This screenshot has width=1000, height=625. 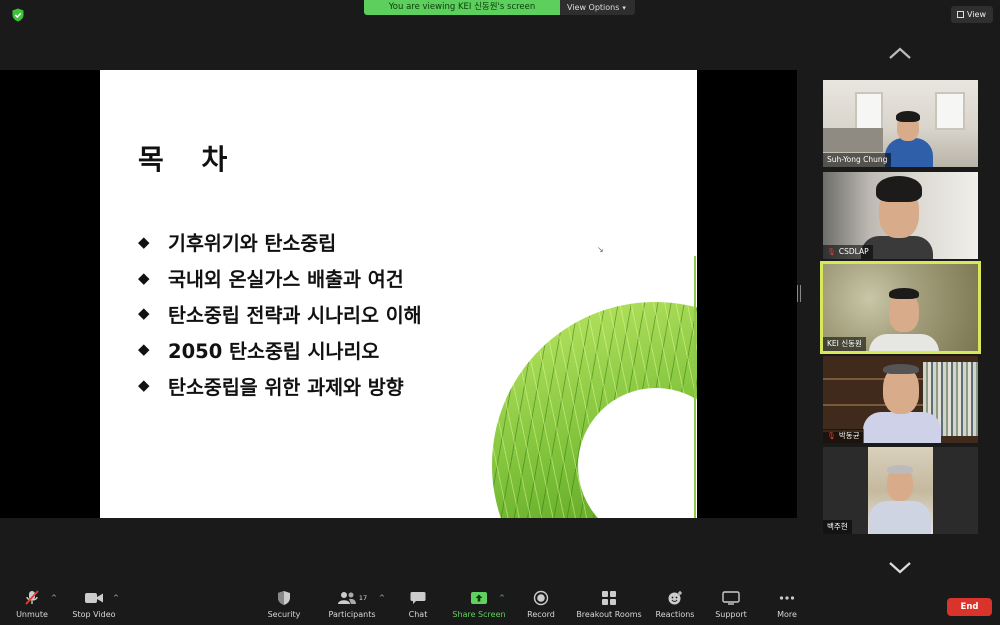 I want to click on agenda-item-text: 탄소중립 전략과 시나리오 이해, so click(x=295, y=315).